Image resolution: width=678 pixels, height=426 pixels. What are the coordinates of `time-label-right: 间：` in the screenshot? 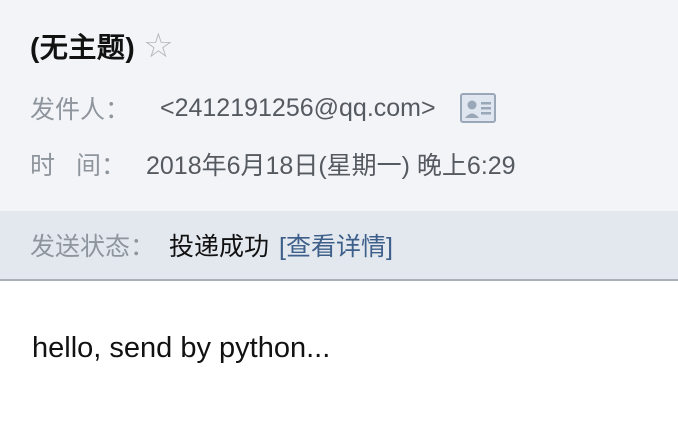 It's located at (100, 166).